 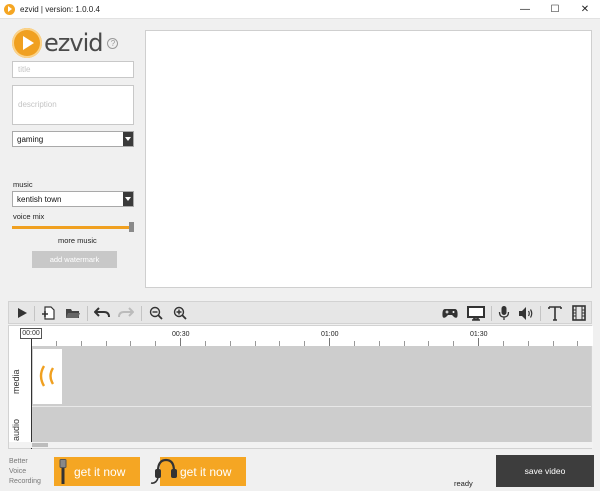 What do you see at coordinates (330, 334) in the screenshot?
I see `time-mark: 01:00` at bounding box center [330, 334].